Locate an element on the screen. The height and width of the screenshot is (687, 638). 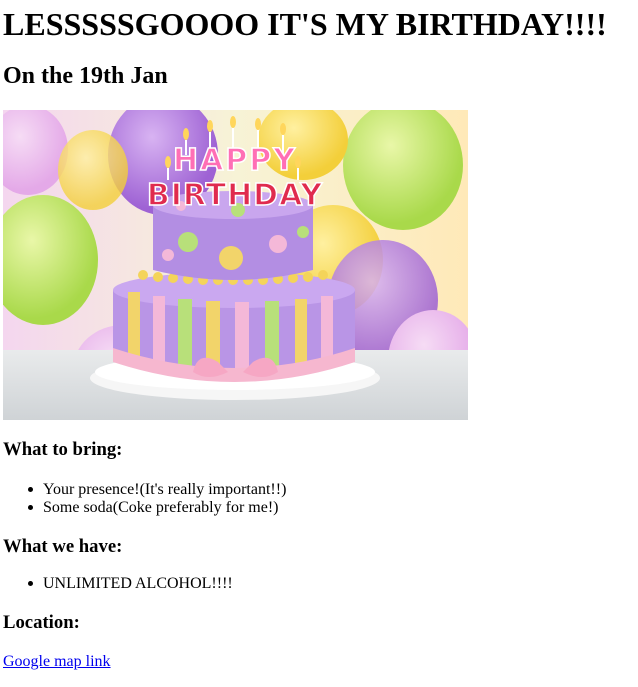
list-item: Some soda(Coke preferably for me!) is located at coordinates (156, 508).